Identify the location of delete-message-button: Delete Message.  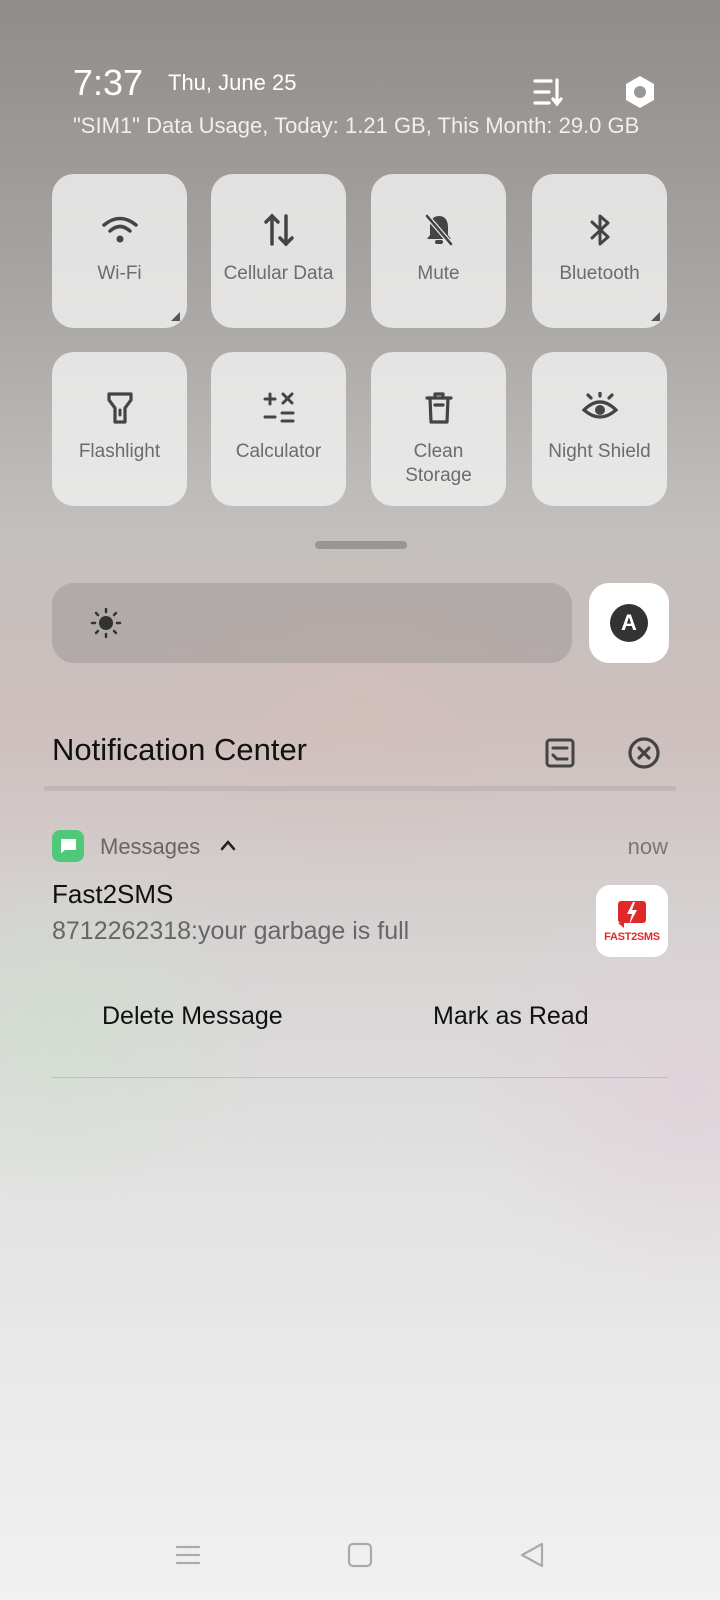
(192, 1016).